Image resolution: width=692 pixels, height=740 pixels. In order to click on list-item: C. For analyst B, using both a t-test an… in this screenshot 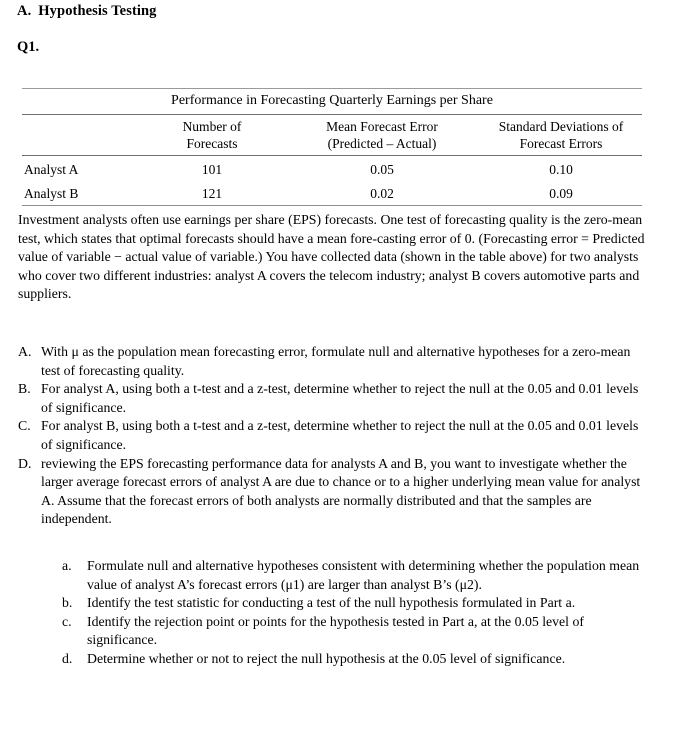, I will do `click(334, 435)`.